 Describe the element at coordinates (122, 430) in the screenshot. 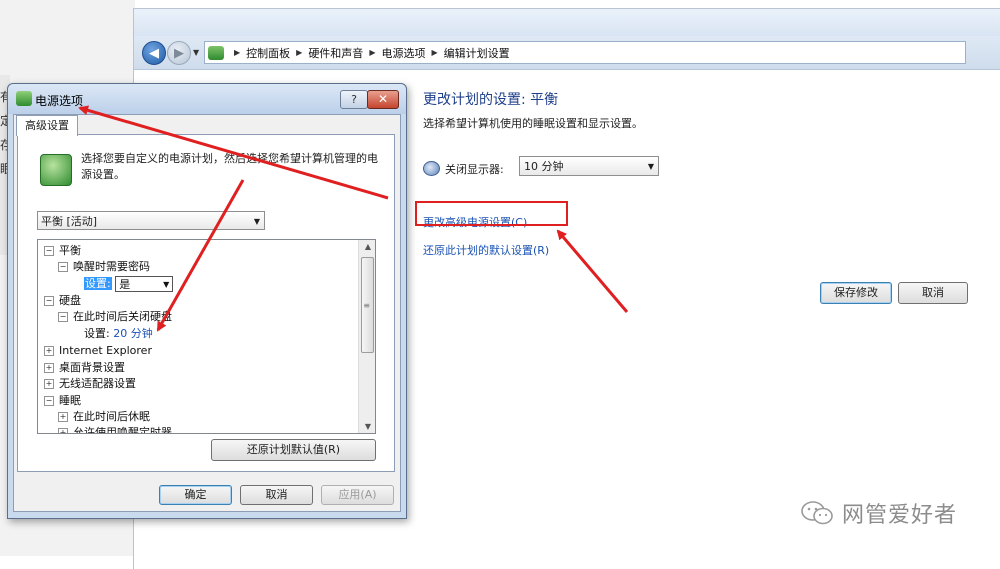

I see `tree-label: 允许使用唤醒定时器` at that location.